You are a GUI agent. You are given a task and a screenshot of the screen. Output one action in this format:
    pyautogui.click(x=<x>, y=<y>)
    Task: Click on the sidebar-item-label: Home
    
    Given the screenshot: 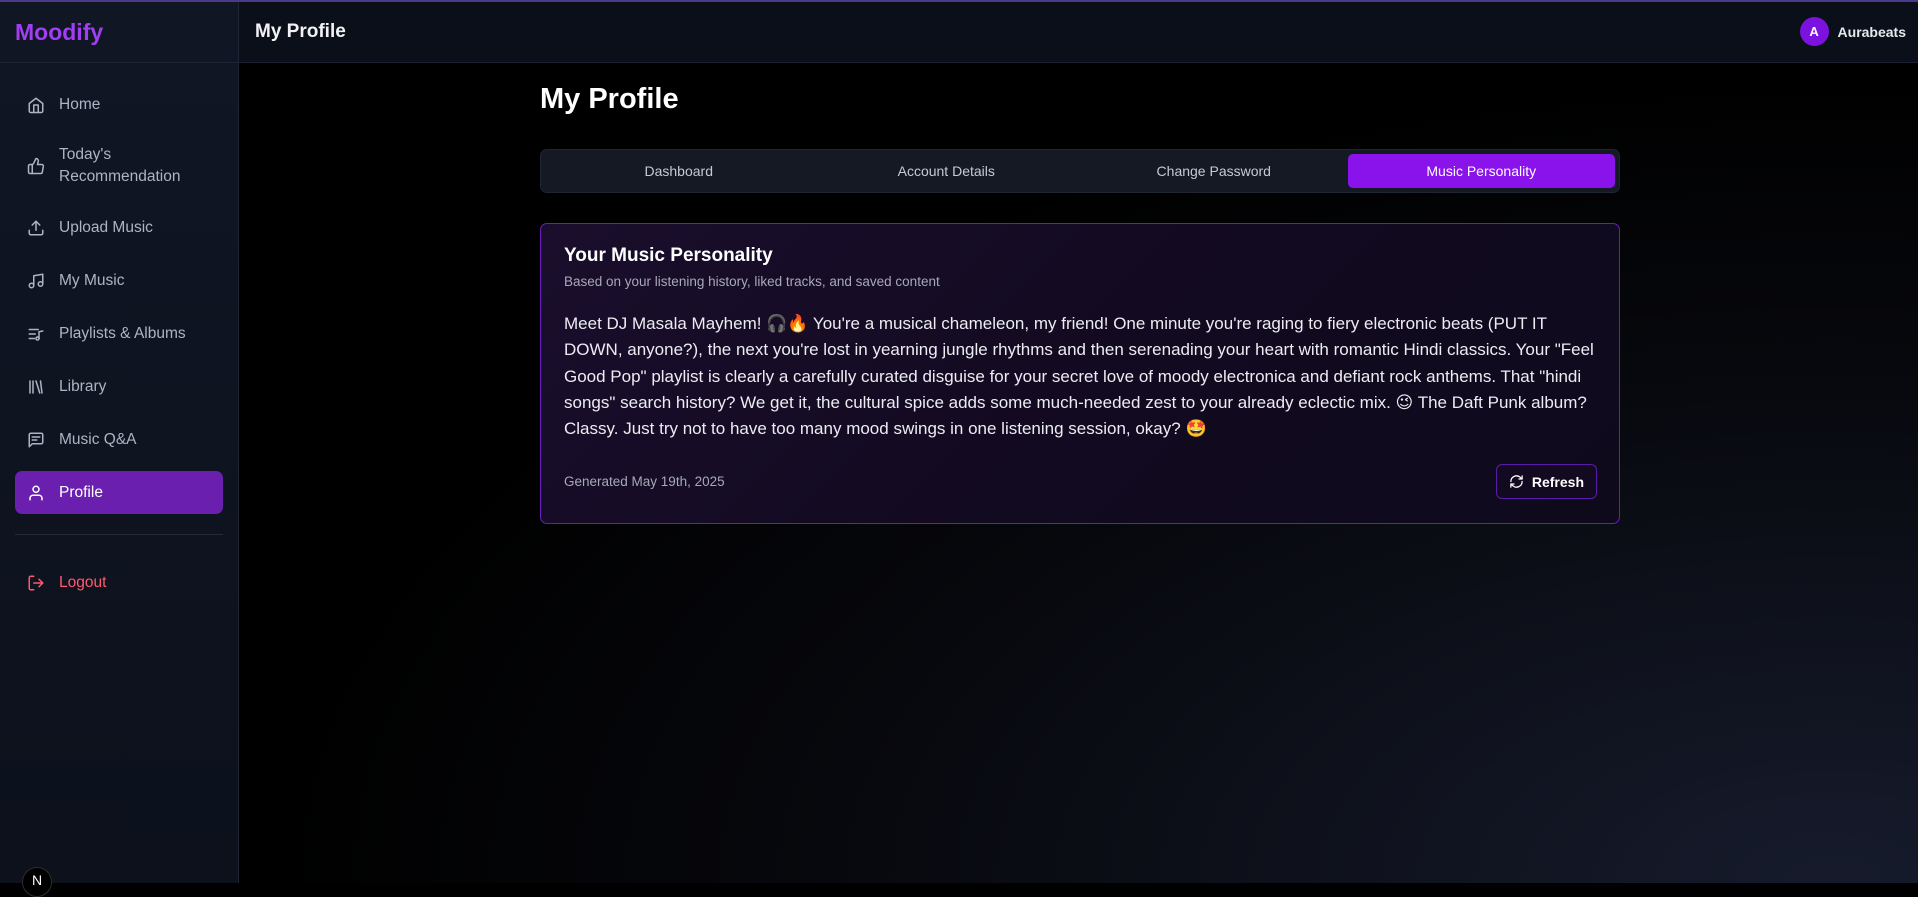 What is the action you would take?
    pyautogui.click(x=80, y=104)
    